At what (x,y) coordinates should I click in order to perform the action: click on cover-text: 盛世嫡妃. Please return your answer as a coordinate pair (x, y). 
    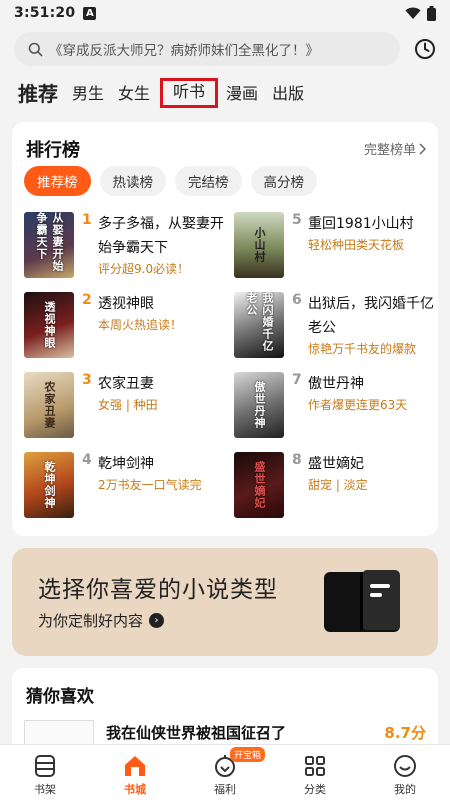
    Looking at the image, I should click on (259, 485).